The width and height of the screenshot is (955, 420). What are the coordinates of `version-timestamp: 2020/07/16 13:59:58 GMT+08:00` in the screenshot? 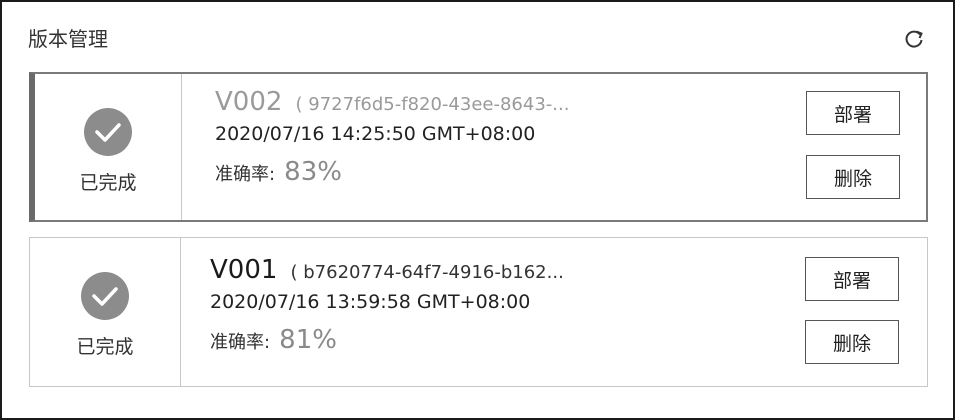 It's located at (370, 302).